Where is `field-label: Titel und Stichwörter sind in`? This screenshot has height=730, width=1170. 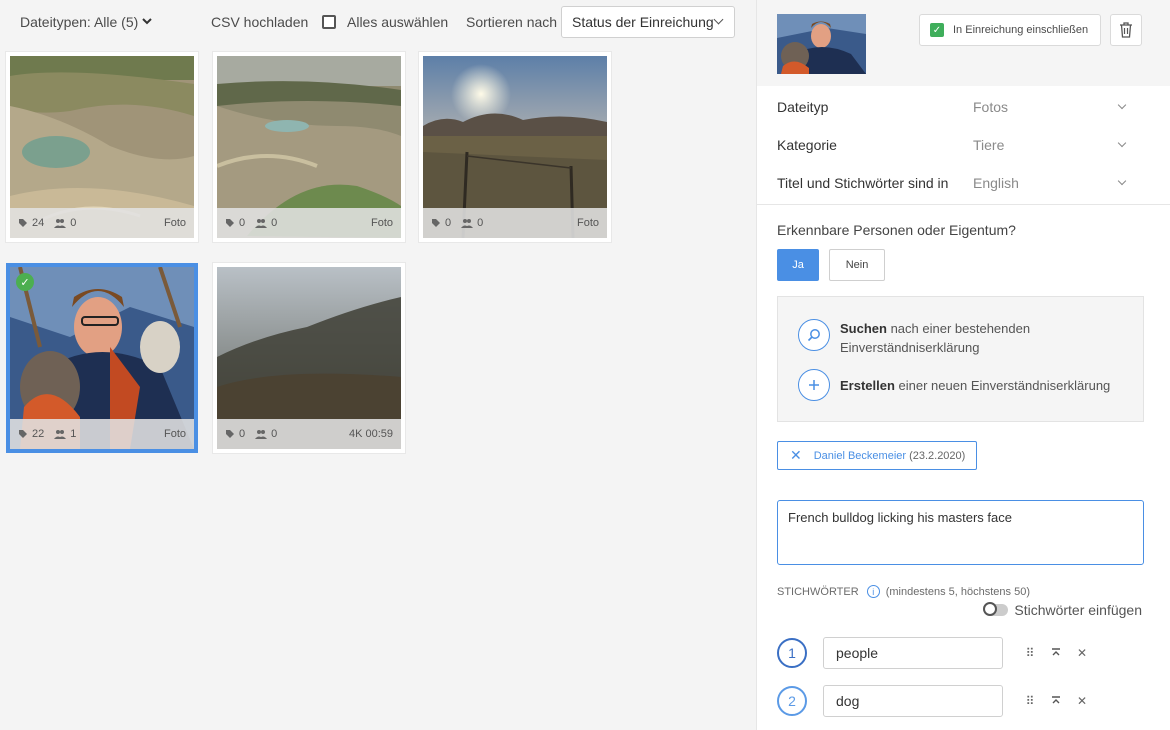
field-label: Titel und Stichwörter sind in is located at coordinates (863, 183).